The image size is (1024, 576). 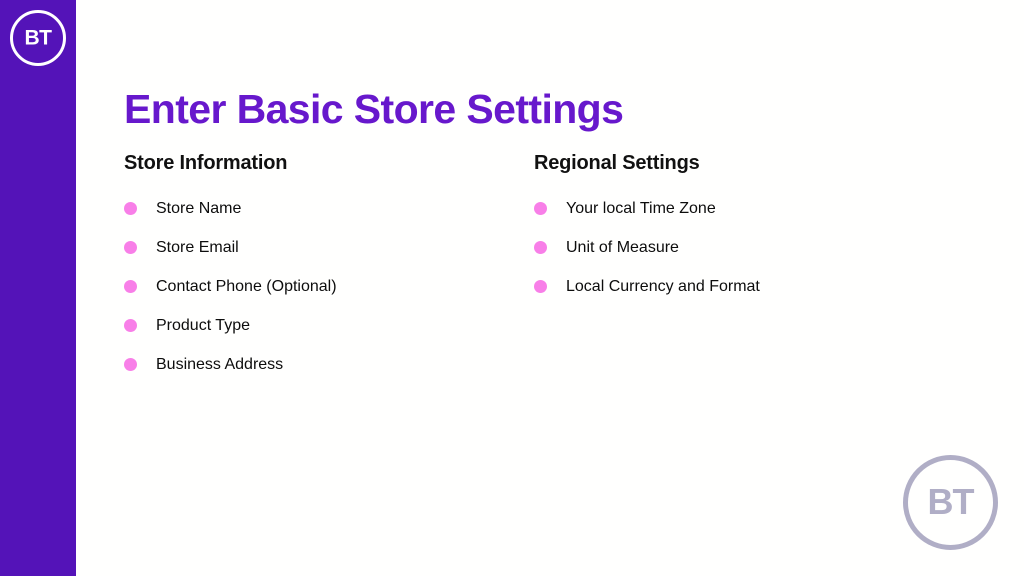 What do you see at coordinates (203, 325) in the screenshot?
I see `list-item-label: Product Type` at bounding box center [203, 325].